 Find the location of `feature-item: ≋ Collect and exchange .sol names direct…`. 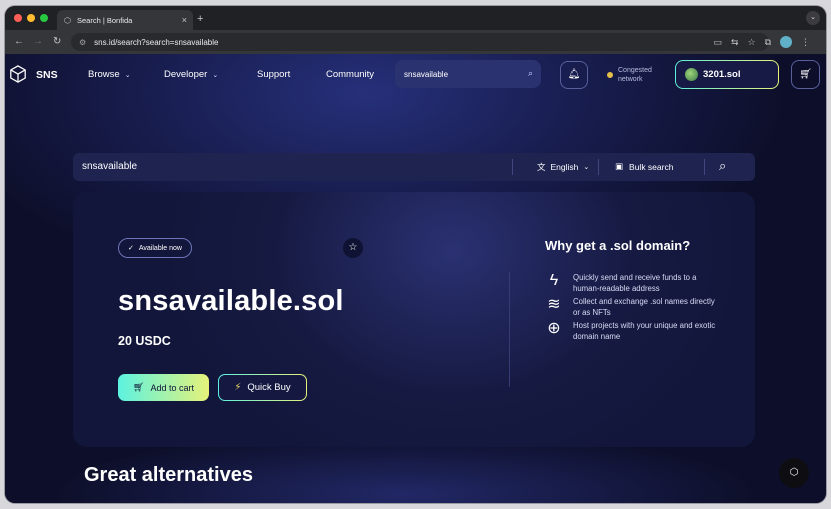

feature-item: ≋ Collect and exchange .sol names direct… is located at coordinates (634, 307).